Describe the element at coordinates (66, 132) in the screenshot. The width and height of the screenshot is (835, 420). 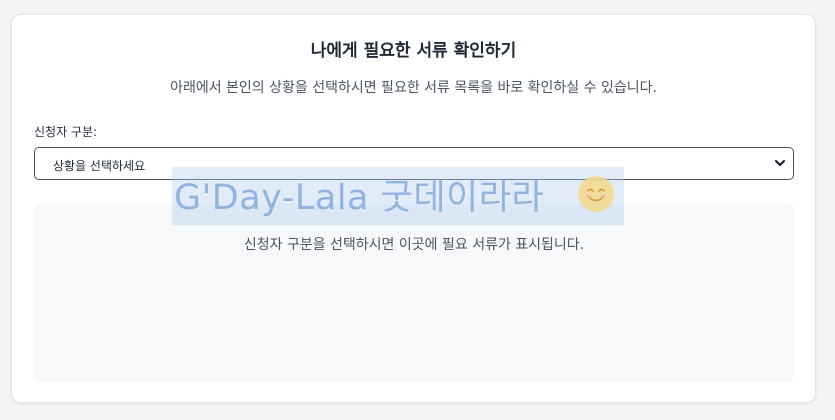
I see `applicant-type-label: 신청자 구분:` at that location.